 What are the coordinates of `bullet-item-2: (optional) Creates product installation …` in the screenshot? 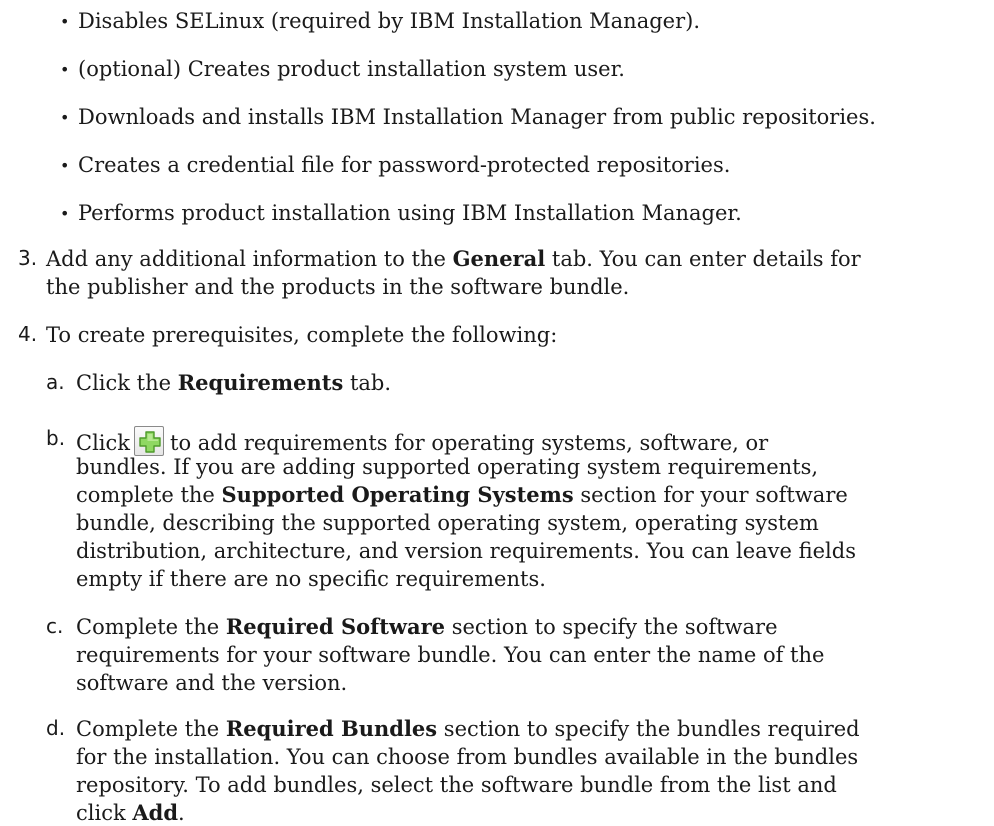 It's located at (351, 69).